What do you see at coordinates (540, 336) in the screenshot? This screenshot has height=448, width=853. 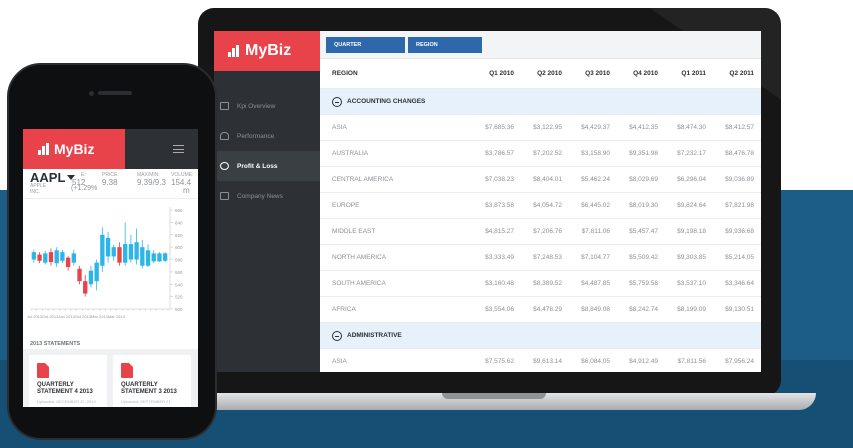 I see `section-row: ADMINISTRATIVE` at bounding box center [540, 336].